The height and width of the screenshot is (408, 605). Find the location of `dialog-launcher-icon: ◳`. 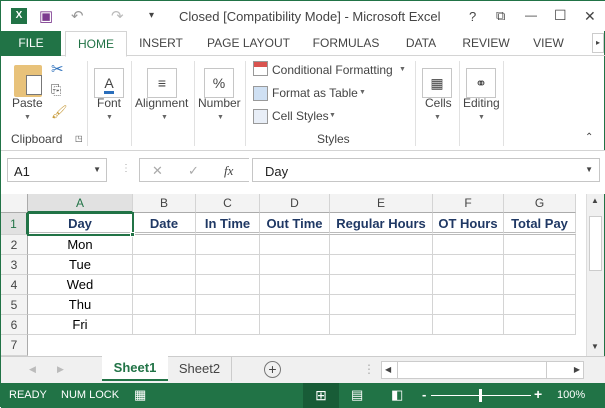

dialog-launcher-icon: ◳ is located at coordinates (79, 138).